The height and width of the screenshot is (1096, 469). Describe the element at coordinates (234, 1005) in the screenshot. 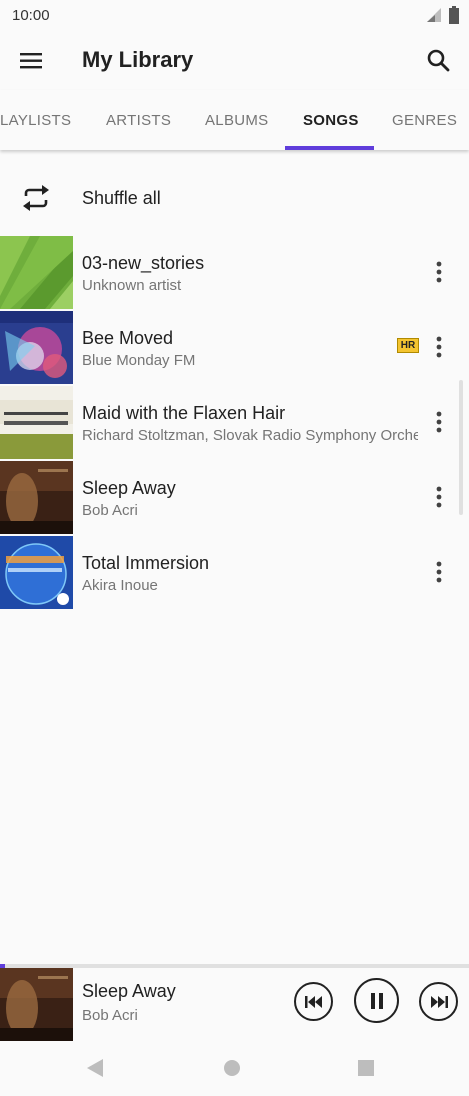

I see `mini-player: Sleep Away Bob Acri` at that location.